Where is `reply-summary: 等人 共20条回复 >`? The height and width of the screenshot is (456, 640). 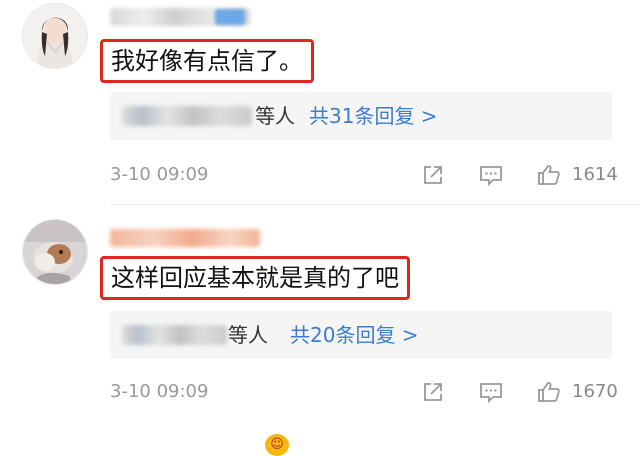 reply-summary: 等人 共20条回复 > is located at coordinates (361, 335).